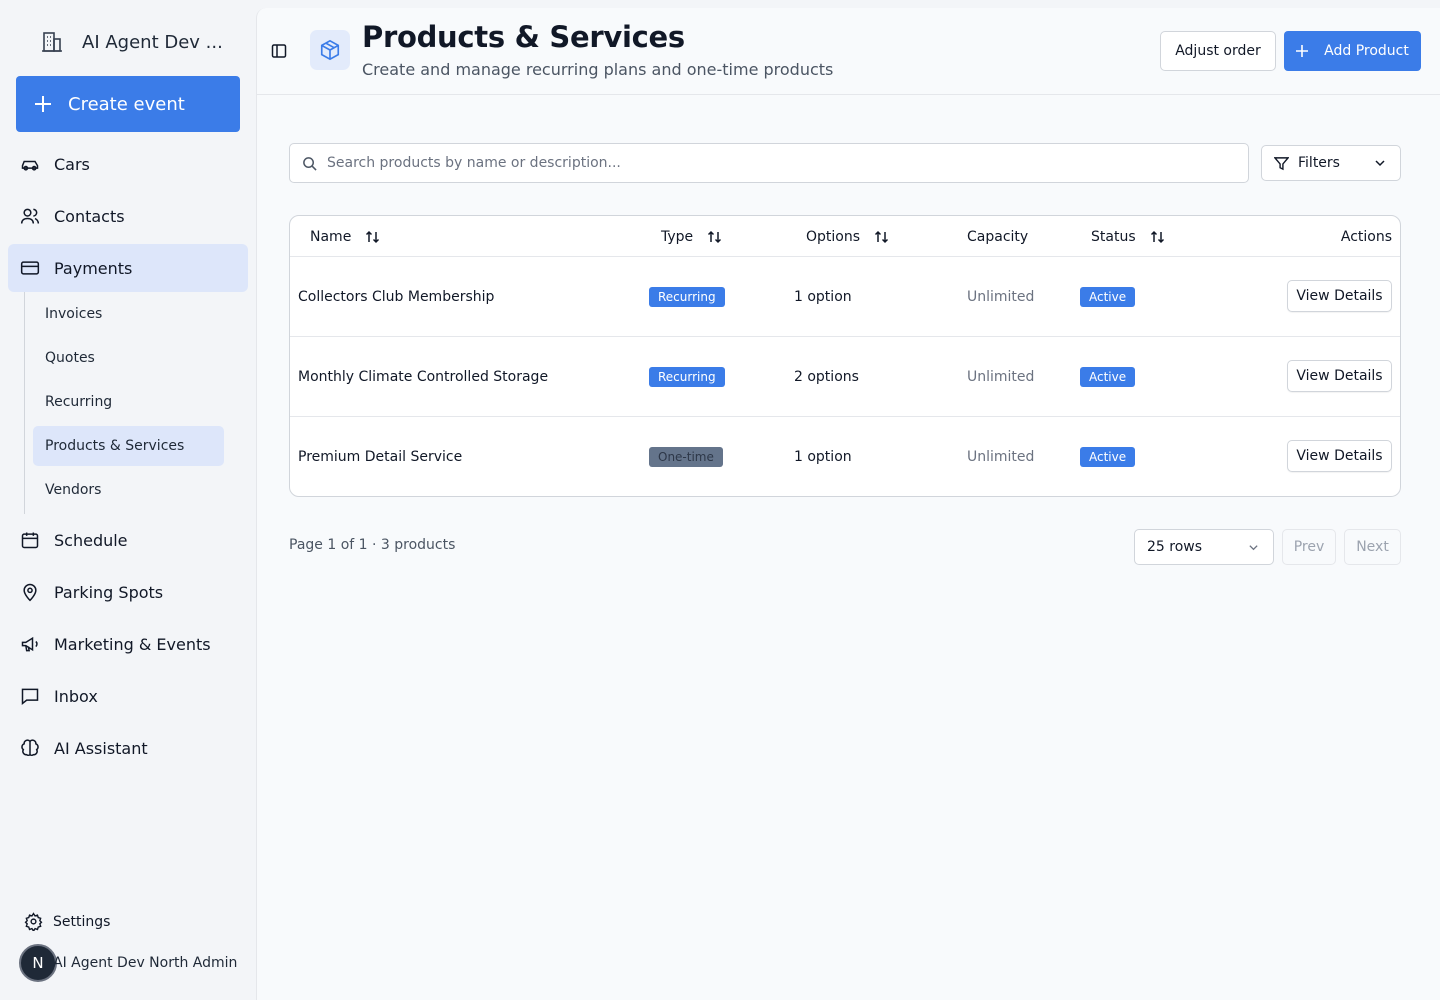 The height and width of the screenshot is (1000, 1440). What do you see at coordinates (677, 236) in the screenshot?
I see `column-type-label: Type` at bounding box center [677, 236].